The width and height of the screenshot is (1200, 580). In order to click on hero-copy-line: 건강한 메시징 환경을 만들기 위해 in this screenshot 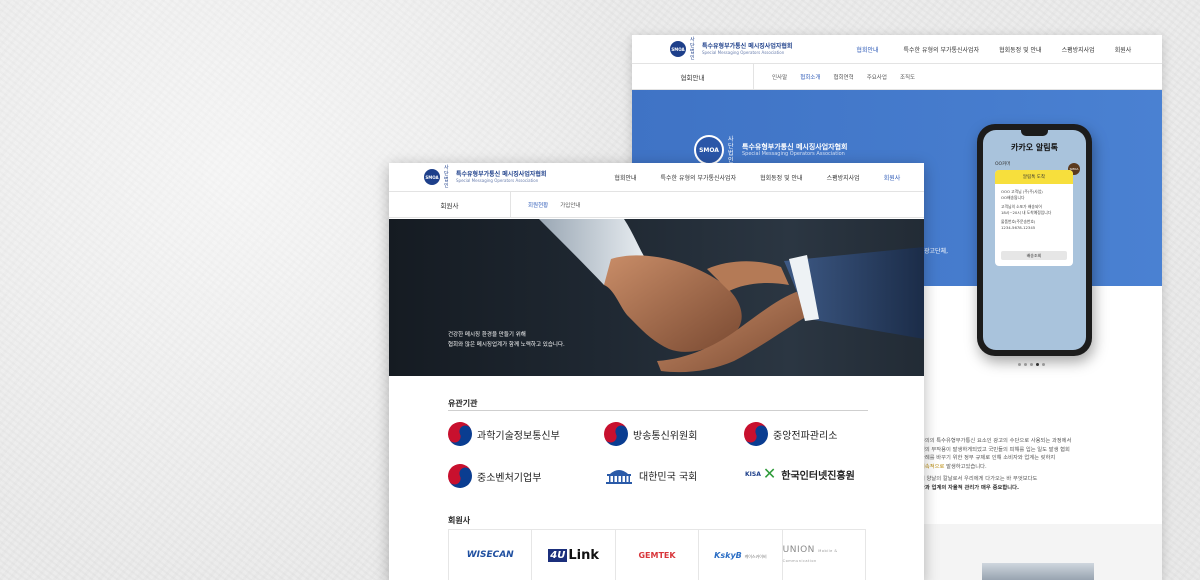, I will do `click(487, 335)`.